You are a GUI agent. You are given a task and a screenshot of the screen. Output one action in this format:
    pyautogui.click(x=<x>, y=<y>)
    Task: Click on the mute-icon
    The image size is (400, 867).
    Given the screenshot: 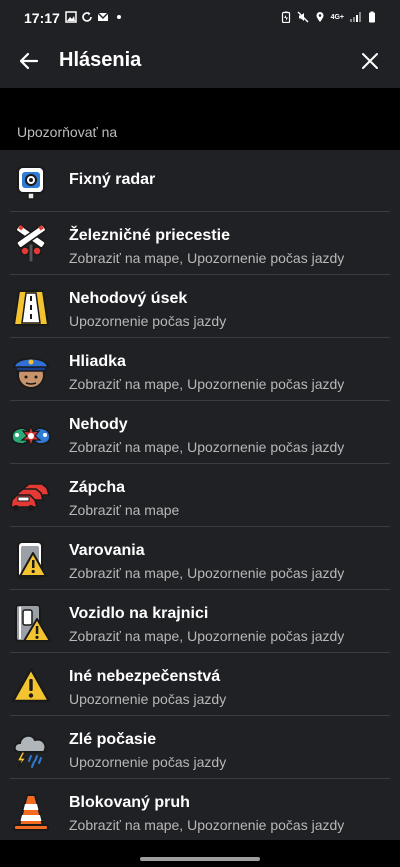 What is the action you would take?
    pyautogui.click(x=303, y=17)
    